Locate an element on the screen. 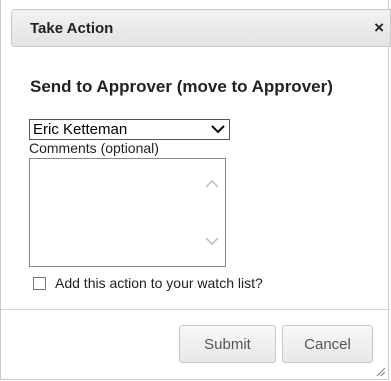  dialog-title: Take Action is located at coordinates (72, 28).